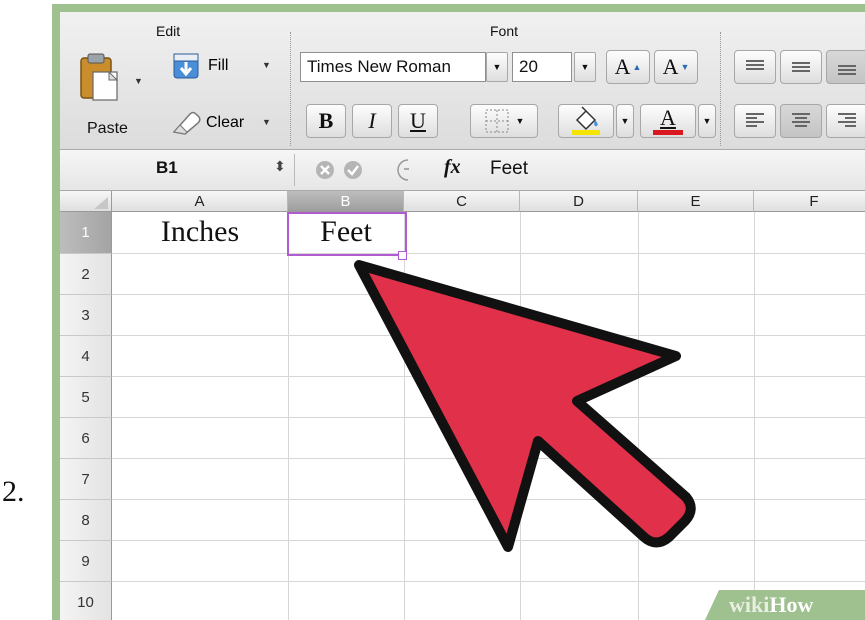 This screenshot has width=865, height=620. Describe the element at coordinates (625, 121) in the screenshot. I see `fill-color-dropdown: ▼` at that location.